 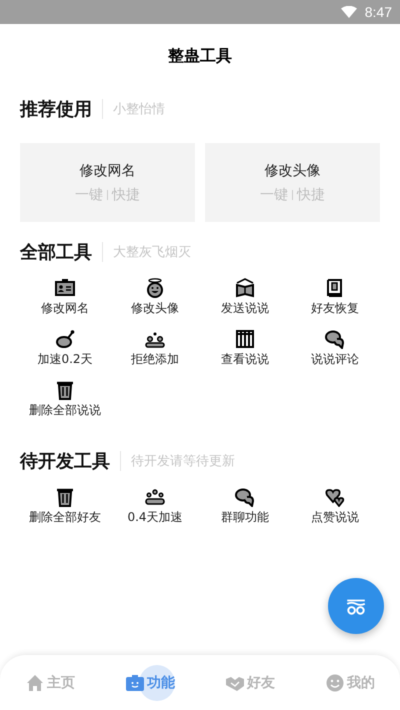 What do you see at coordinates (292, 171) in the screenshot?
I see `card-title: 修改头像` at bounding box center [292, 171].